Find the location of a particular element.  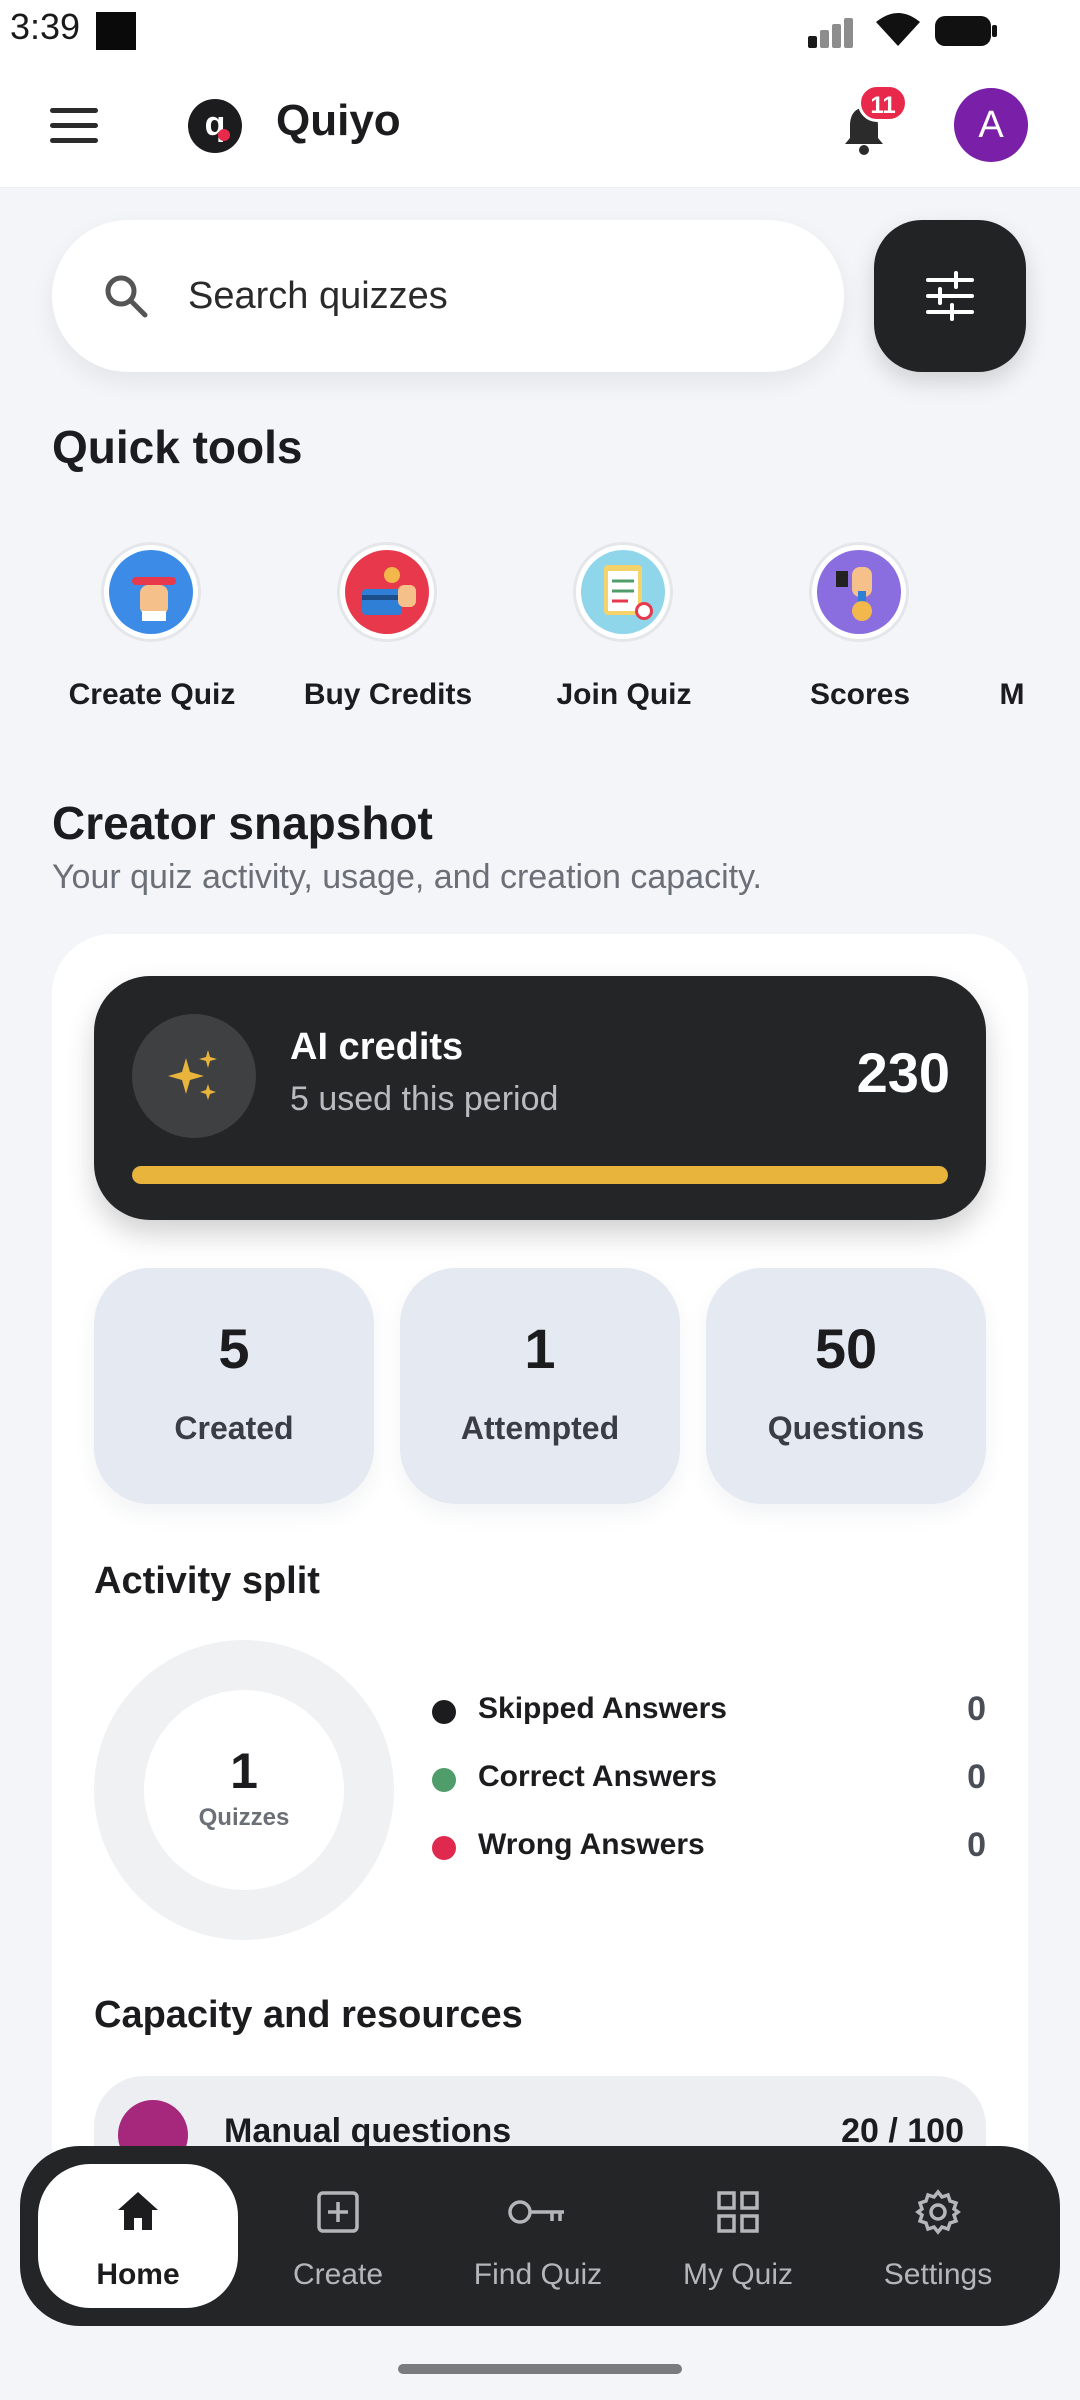

nav-label: Settings is located at coordinates (938, 2274).